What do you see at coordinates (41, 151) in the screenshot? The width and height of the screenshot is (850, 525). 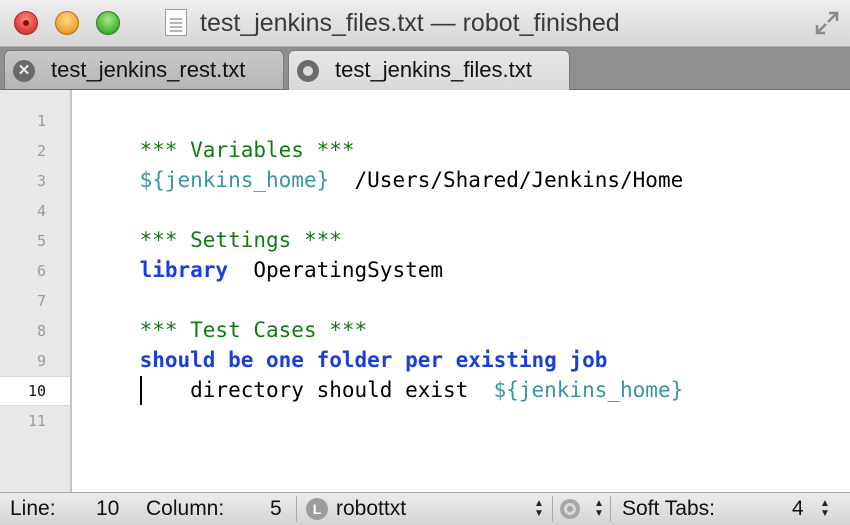 I see `line-number: 2` at bounding box center [41, 151].